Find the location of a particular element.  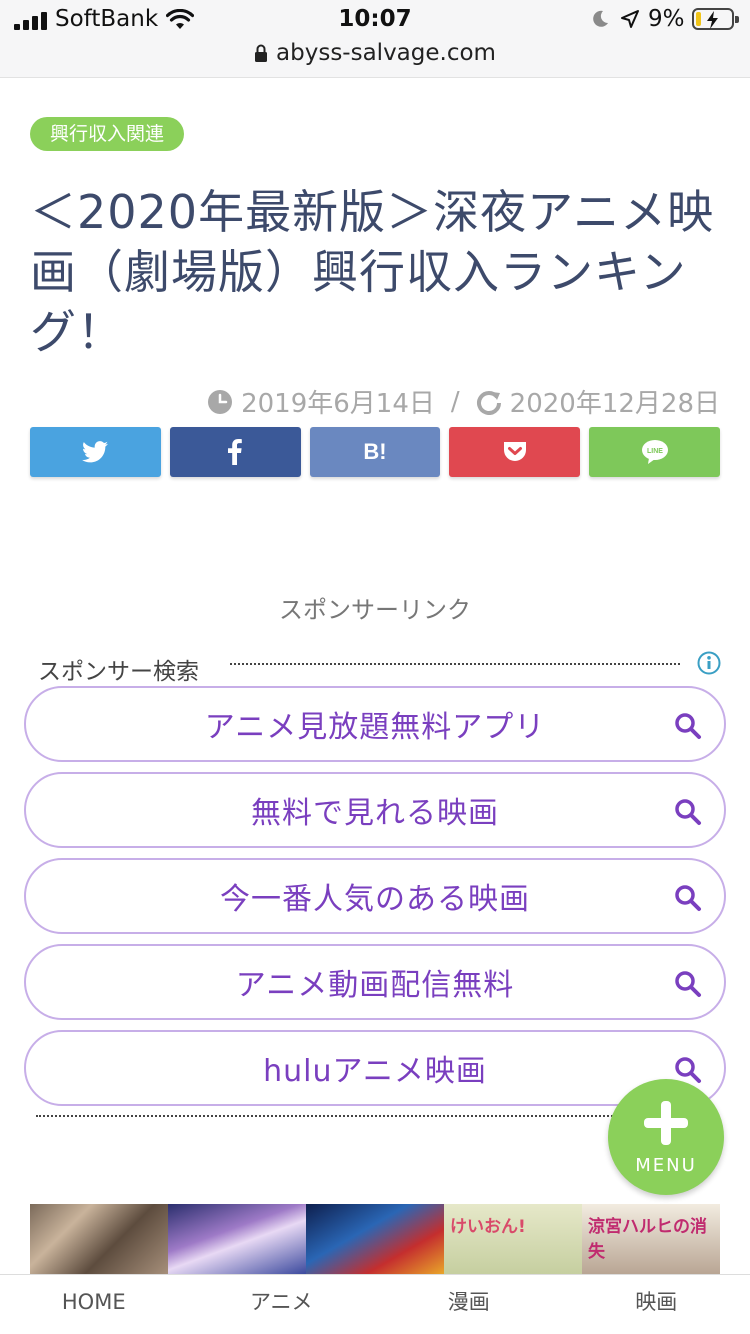

url-text: abyss-salvage.com is located at coordinates (386, 53).